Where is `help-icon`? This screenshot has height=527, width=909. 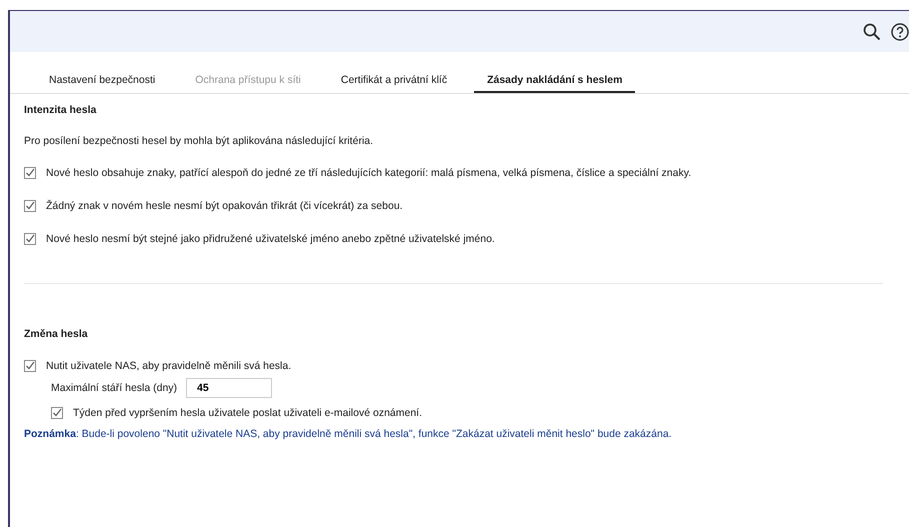 help-icon is located at coordinates (900, 31).